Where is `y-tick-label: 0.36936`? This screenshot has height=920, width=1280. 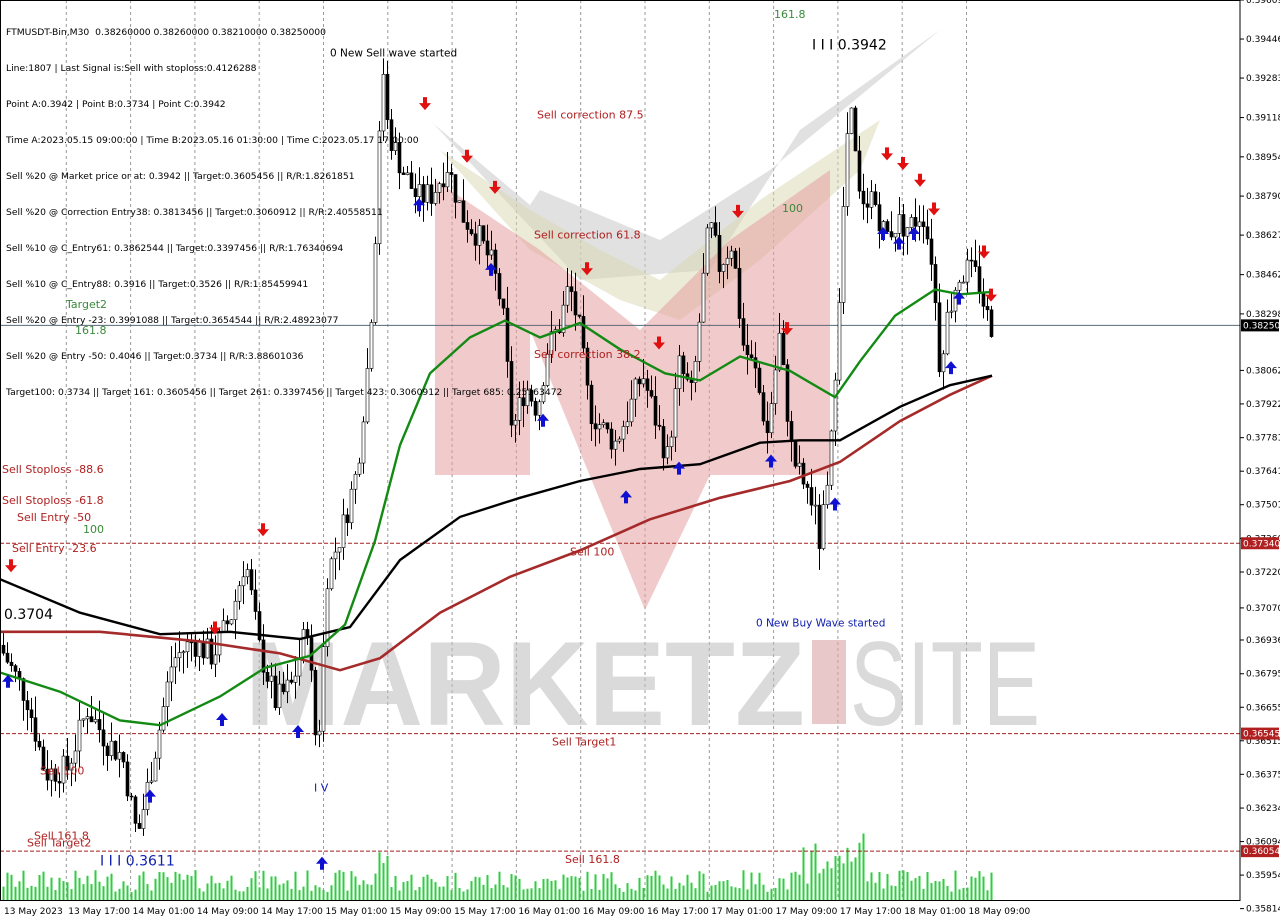 y-tick-label: 0.36936 is located at coordinates (1263, 641).